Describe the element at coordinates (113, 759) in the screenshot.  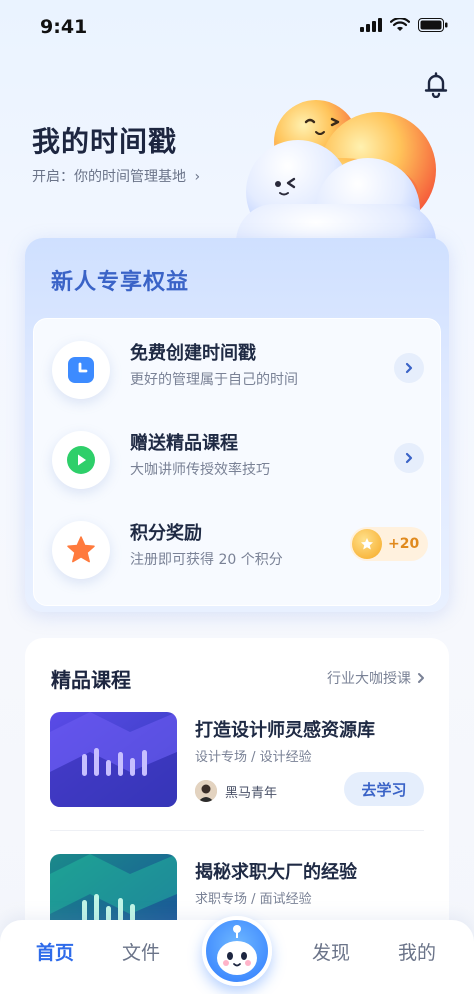
I see `course-thumbnail` at that location.